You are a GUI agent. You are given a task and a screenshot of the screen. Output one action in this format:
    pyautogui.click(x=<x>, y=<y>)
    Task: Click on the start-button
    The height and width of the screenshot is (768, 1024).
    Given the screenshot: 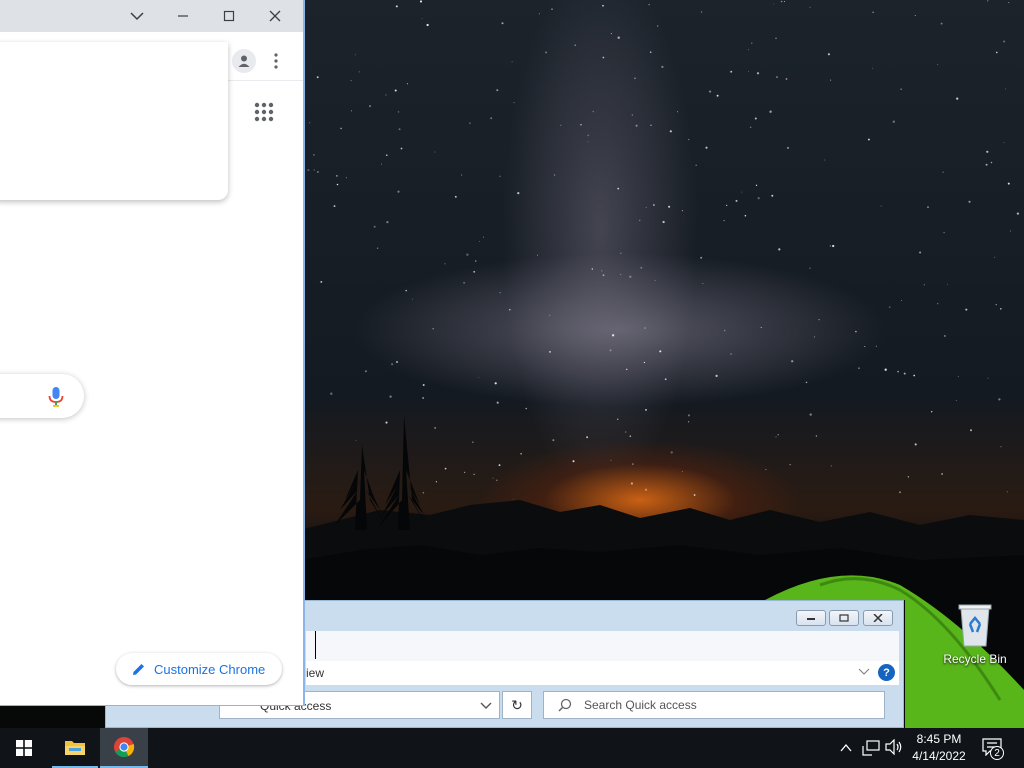 What is the action you would take?
    pyautogui.click(x=24, y=748)
    